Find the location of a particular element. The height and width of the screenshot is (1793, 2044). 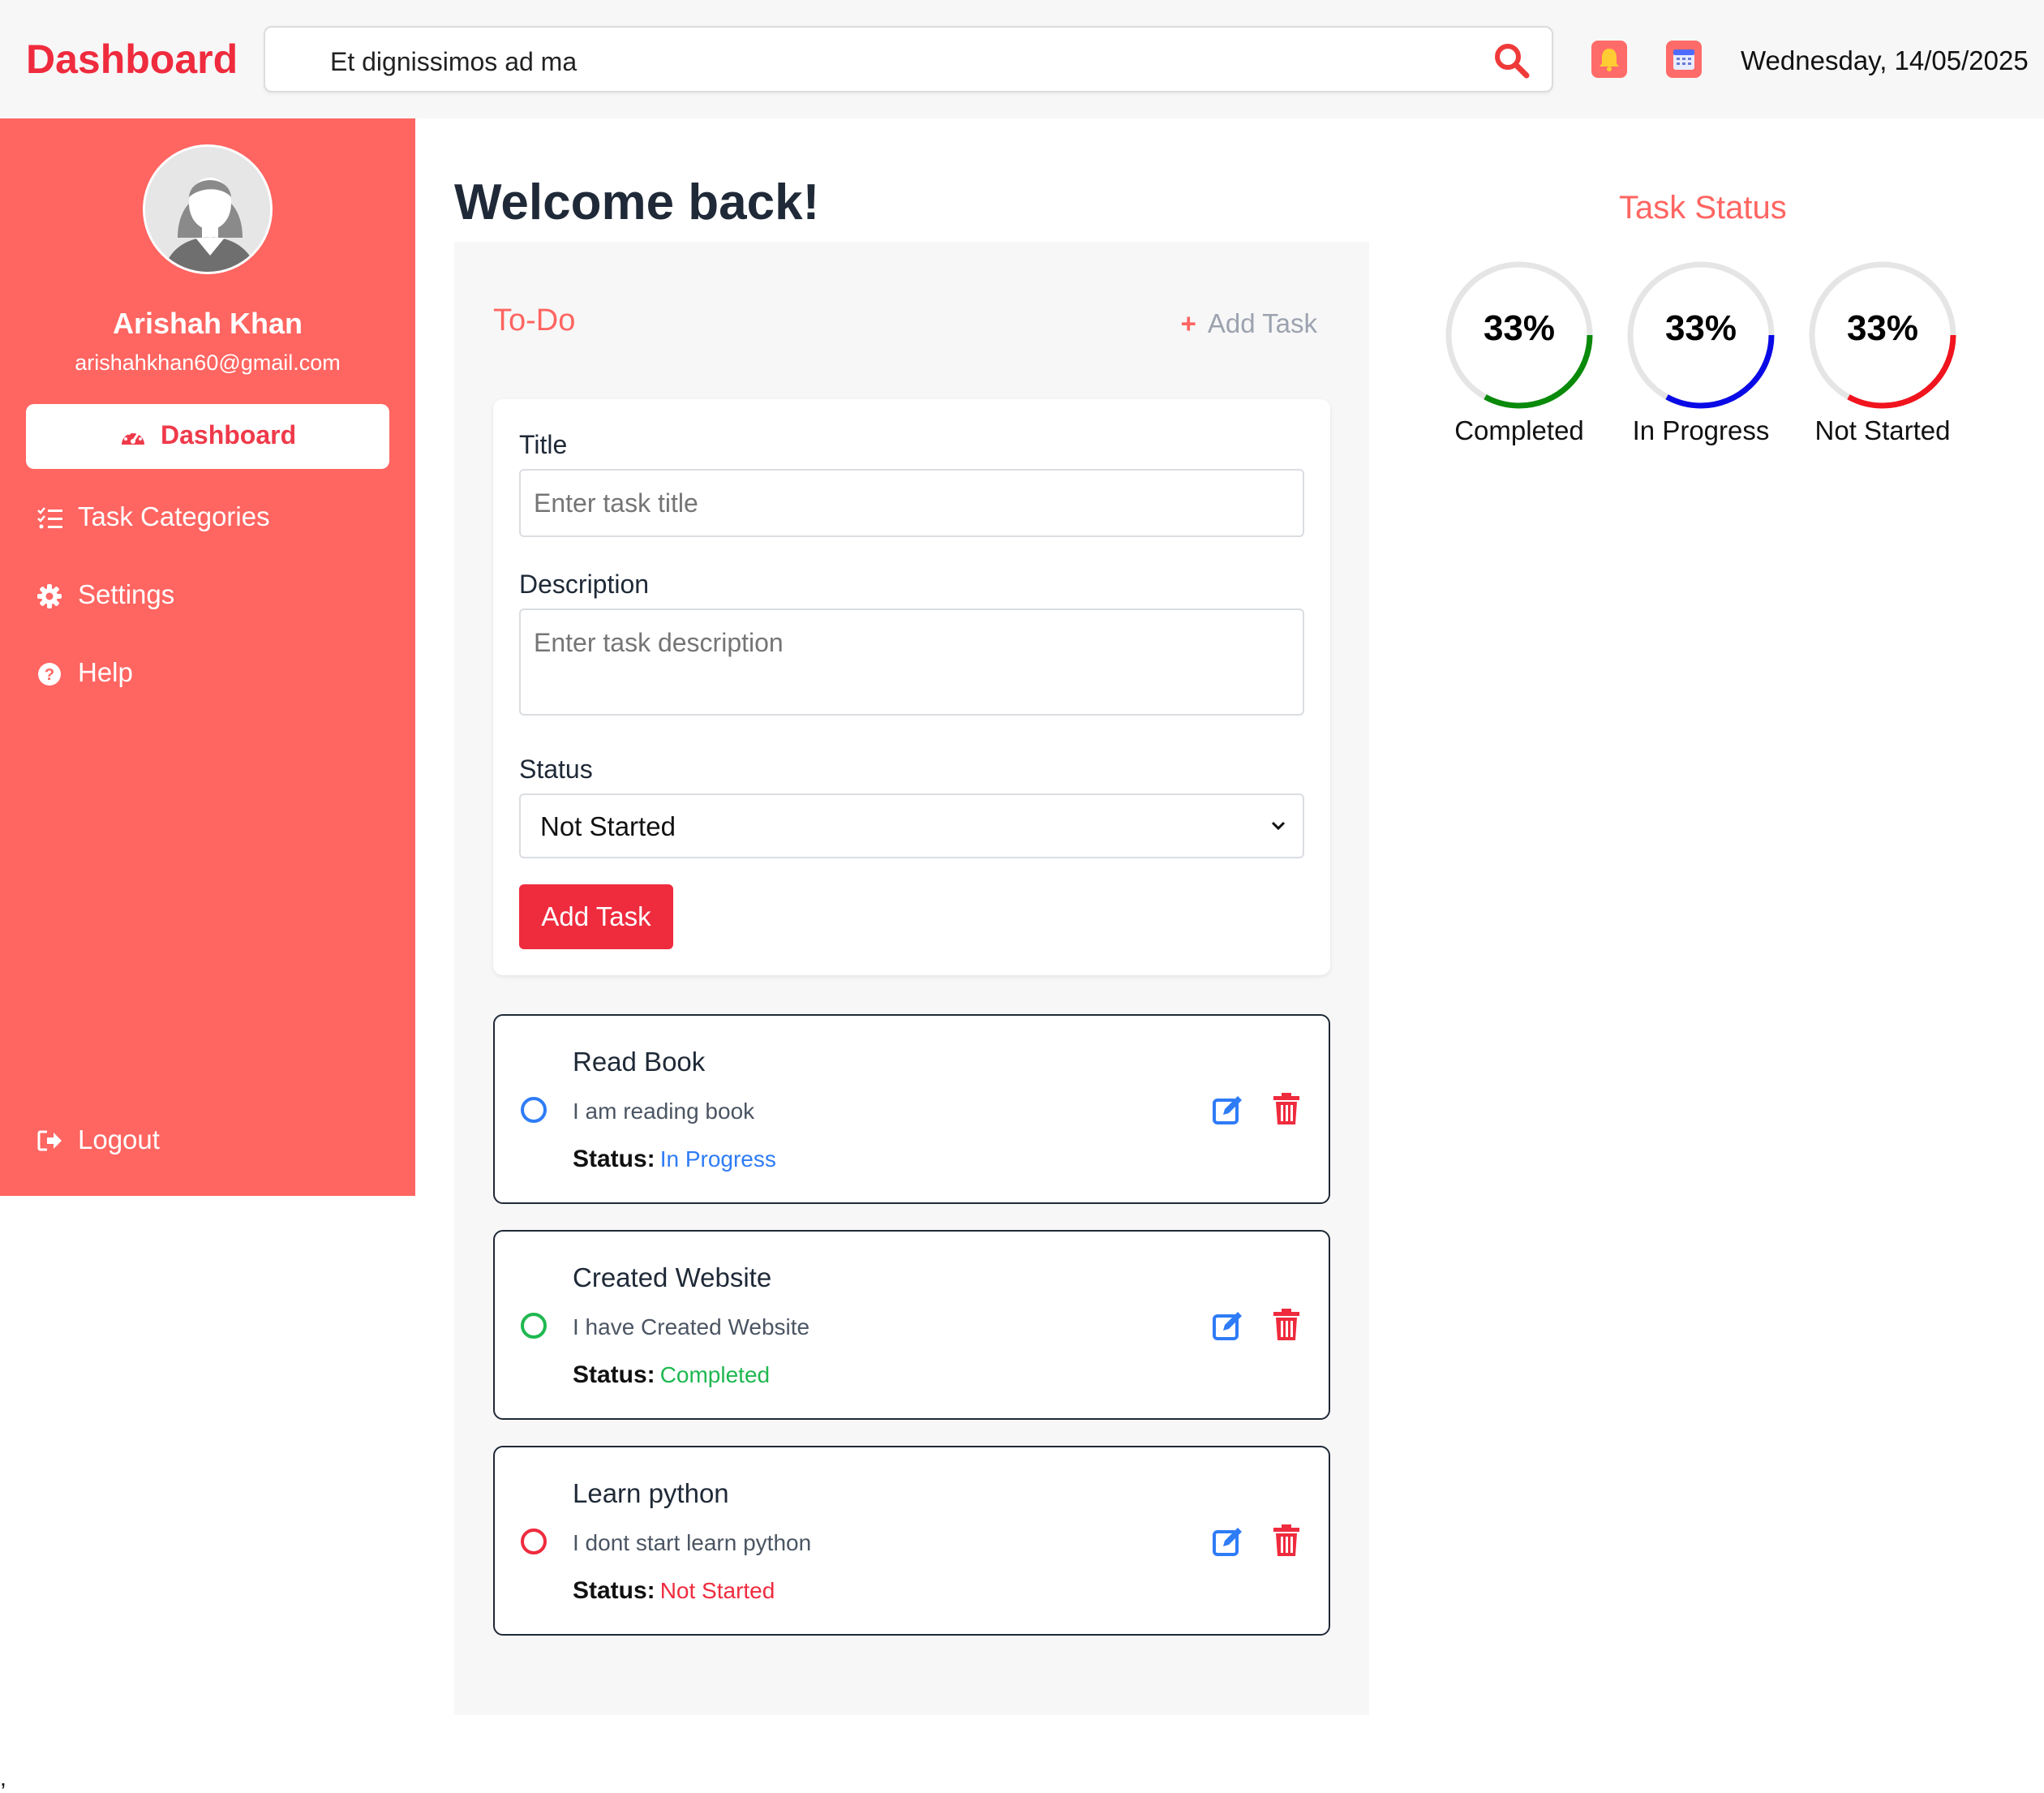

task-status: Status: In Progress is located at coordinates (674, 1159).